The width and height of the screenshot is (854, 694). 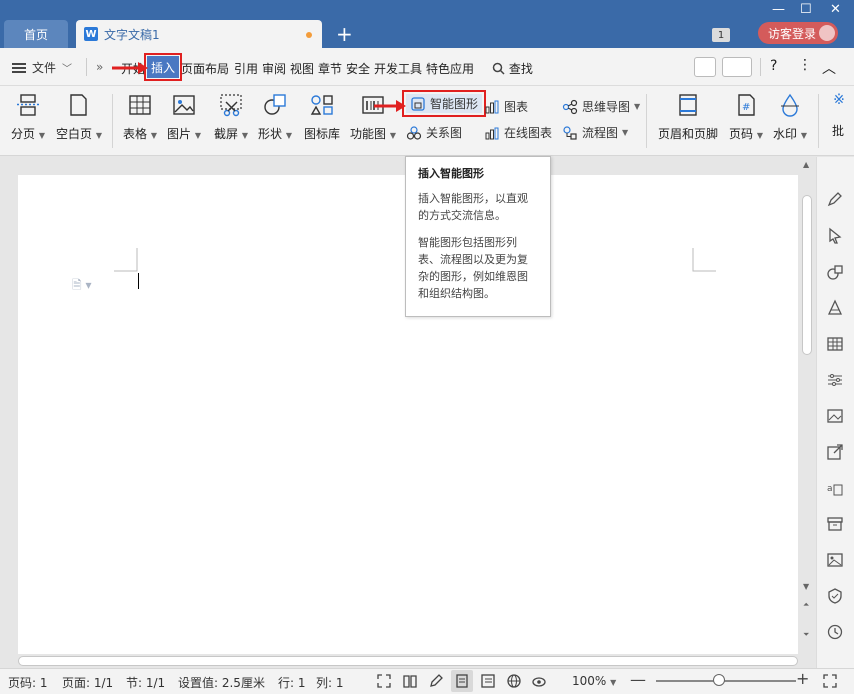 What do you see at coordinates (163, 67) in the screenshot?
I see `tab-insert: 插入` at bounding box center [163, 67].